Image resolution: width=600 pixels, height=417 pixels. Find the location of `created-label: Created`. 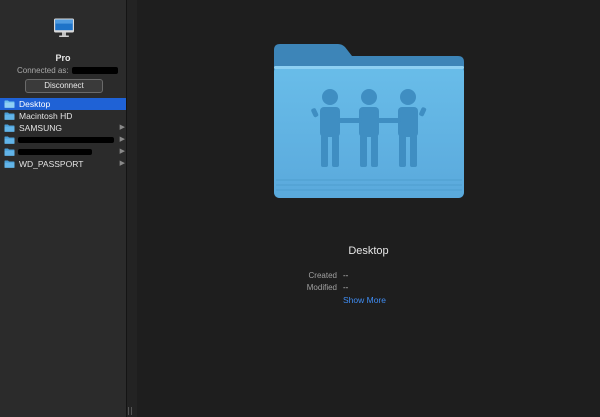

created-label: Created is located at coordinates (322, 275).